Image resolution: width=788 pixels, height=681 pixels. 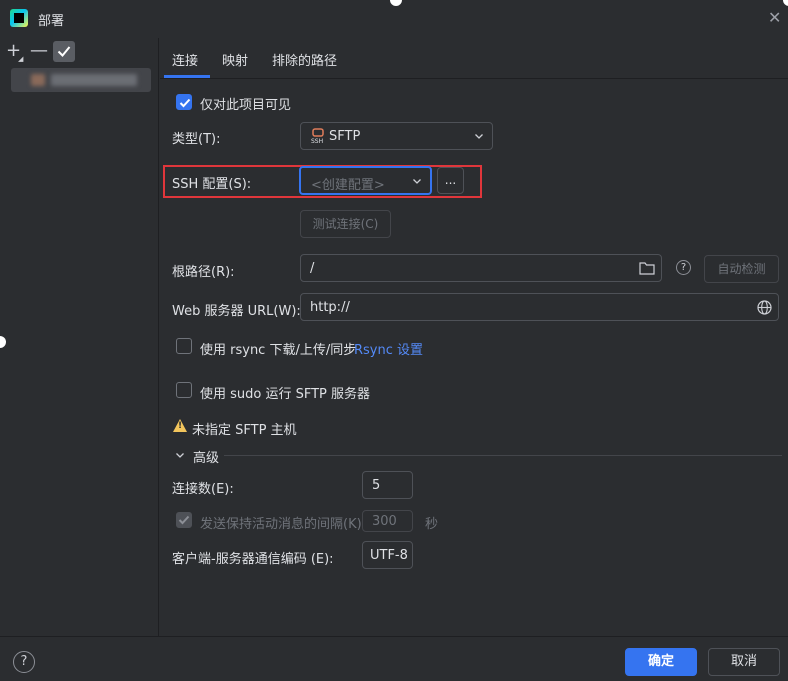 What do you see at coordinates (278, 350) in the screenshot?
I see `use-rsync-label: 使用 rsync 下载/上传/同步` at bounding box center [278, 350].